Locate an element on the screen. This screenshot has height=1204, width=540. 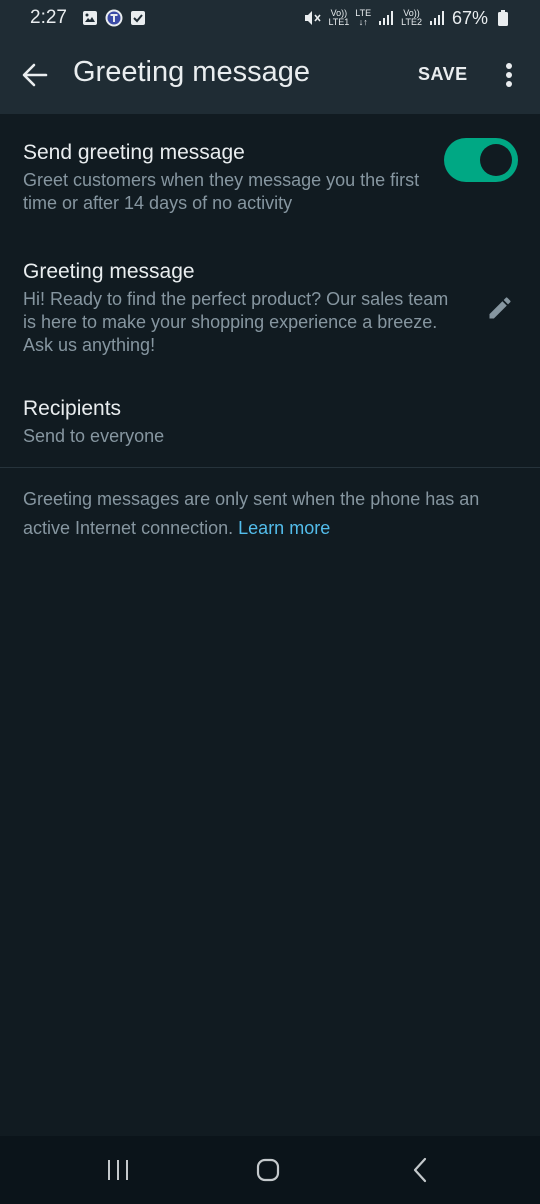
chevron-left-icon is located at coordinates (420, 1170).